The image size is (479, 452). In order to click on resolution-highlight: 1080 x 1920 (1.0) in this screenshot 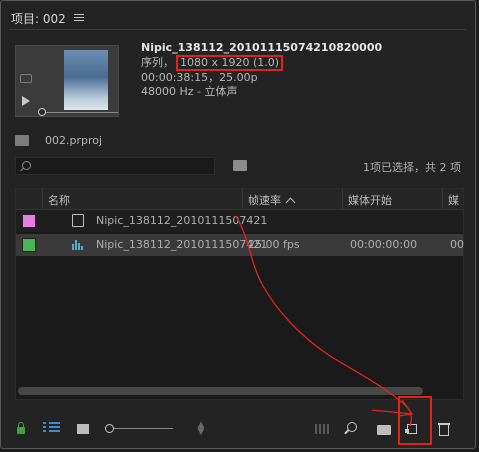, I will do `click(230, 63)`.